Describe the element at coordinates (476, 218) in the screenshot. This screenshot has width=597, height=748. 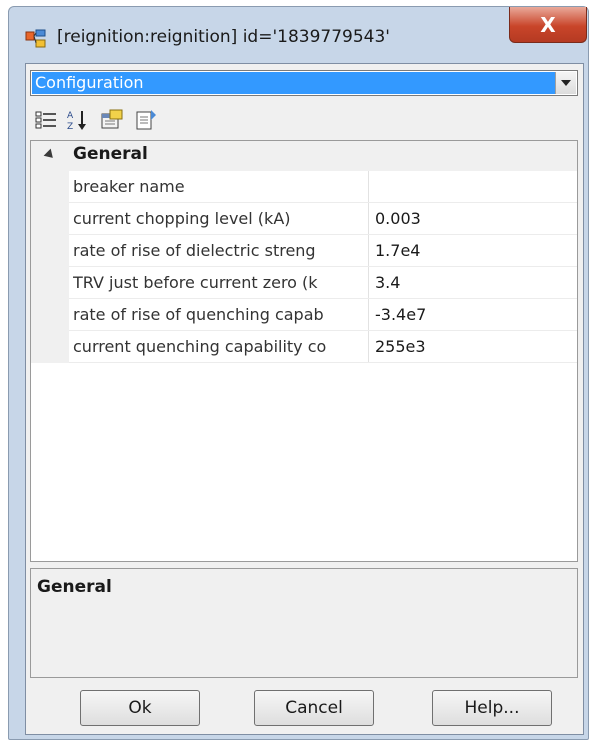
I see `property-value: 0.003` at that location.